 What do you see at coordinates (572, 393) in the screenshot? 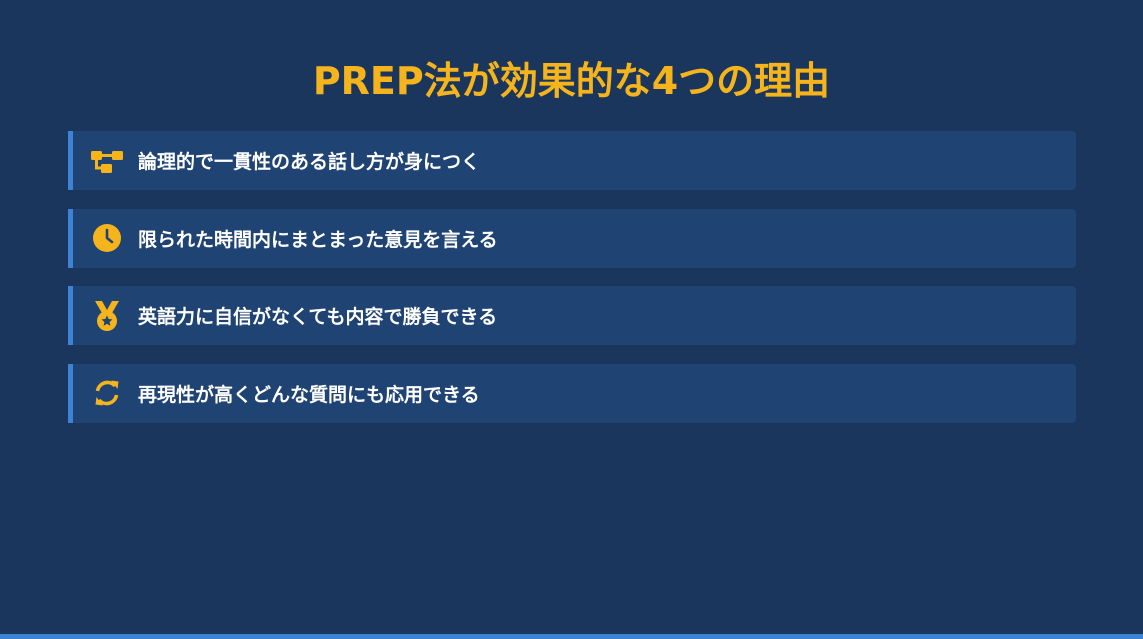
I see `reason-card-reuse: 再現性が高くどんな質問にも応用できる` at bounding box center [572, 393].